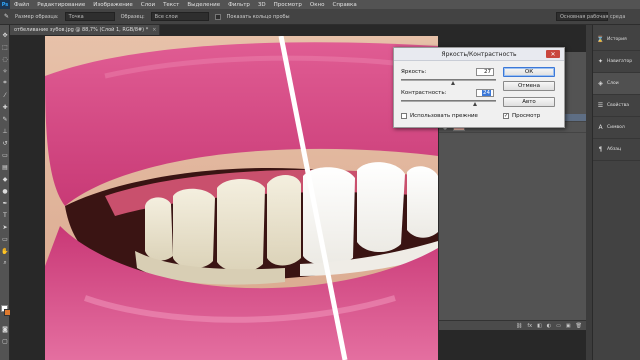 This screenshot has height=360, width=640. Describe the element at coordinates (600, 61) in the screenshot. I see `navigator-icon: ✦` at that location.